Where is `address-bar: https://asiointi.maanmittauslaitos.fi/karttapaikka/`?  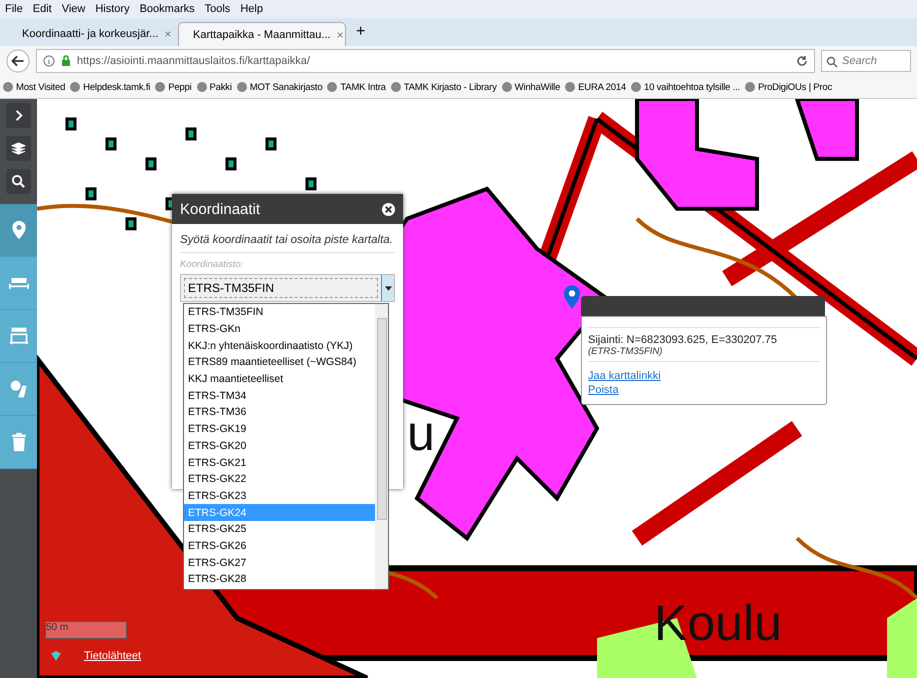
address-bar: https://asiointi.maanmittauslaitos.fi/karttapaikka/ is located at coordinates (425, 61).